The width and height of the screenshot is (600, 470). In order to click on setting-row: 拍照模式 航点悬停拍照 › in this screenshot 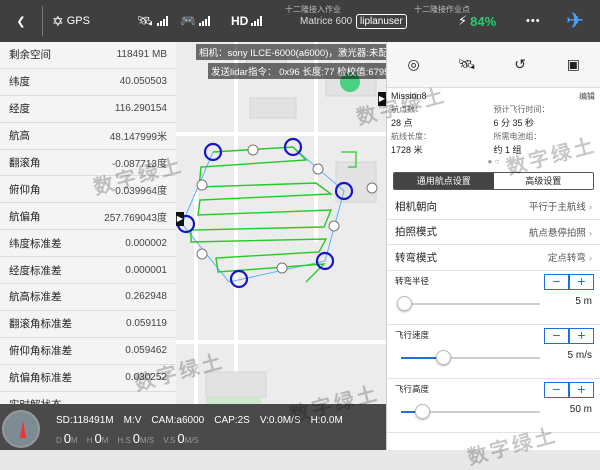, I will do `click(493, 232)`.